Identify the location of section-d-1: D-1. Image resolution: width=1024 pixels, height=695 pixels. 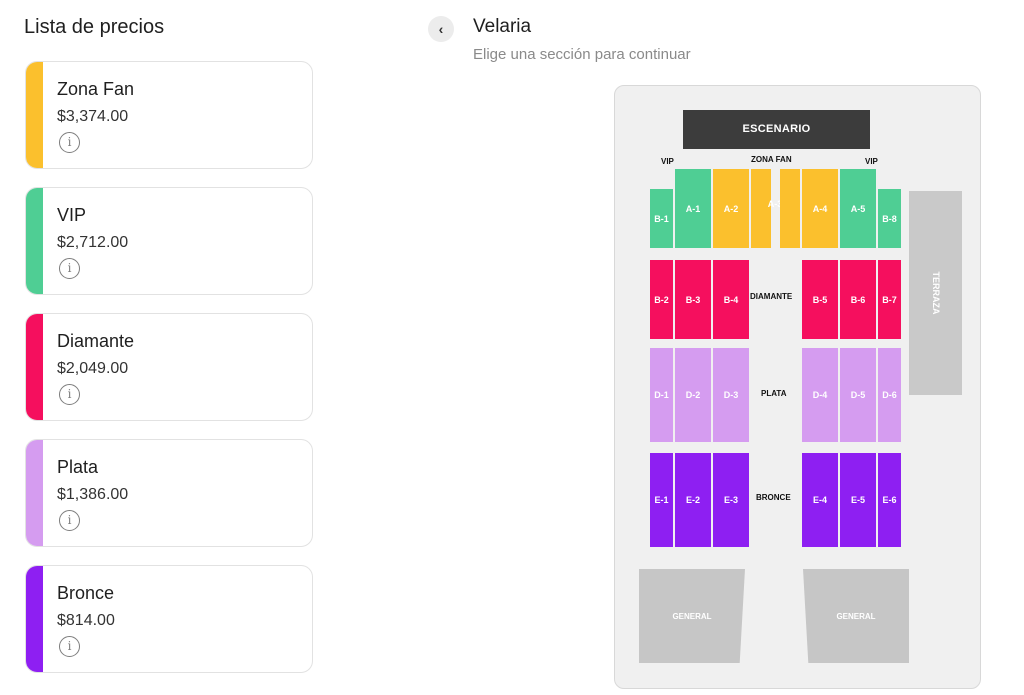
(661, 395).